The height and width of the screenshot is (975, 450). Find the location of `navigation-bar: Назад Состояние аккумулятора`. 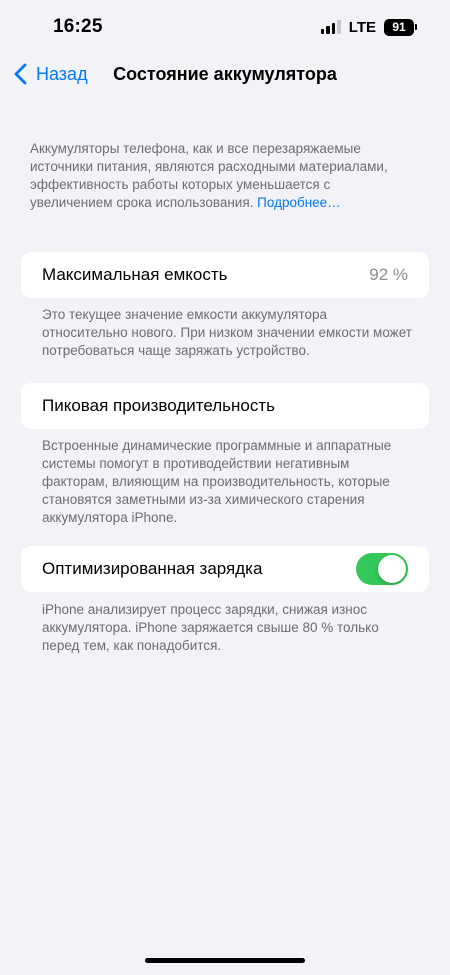

navigation-bar: Назад Состояние аккумулятора is located at coordinates (225, 76).